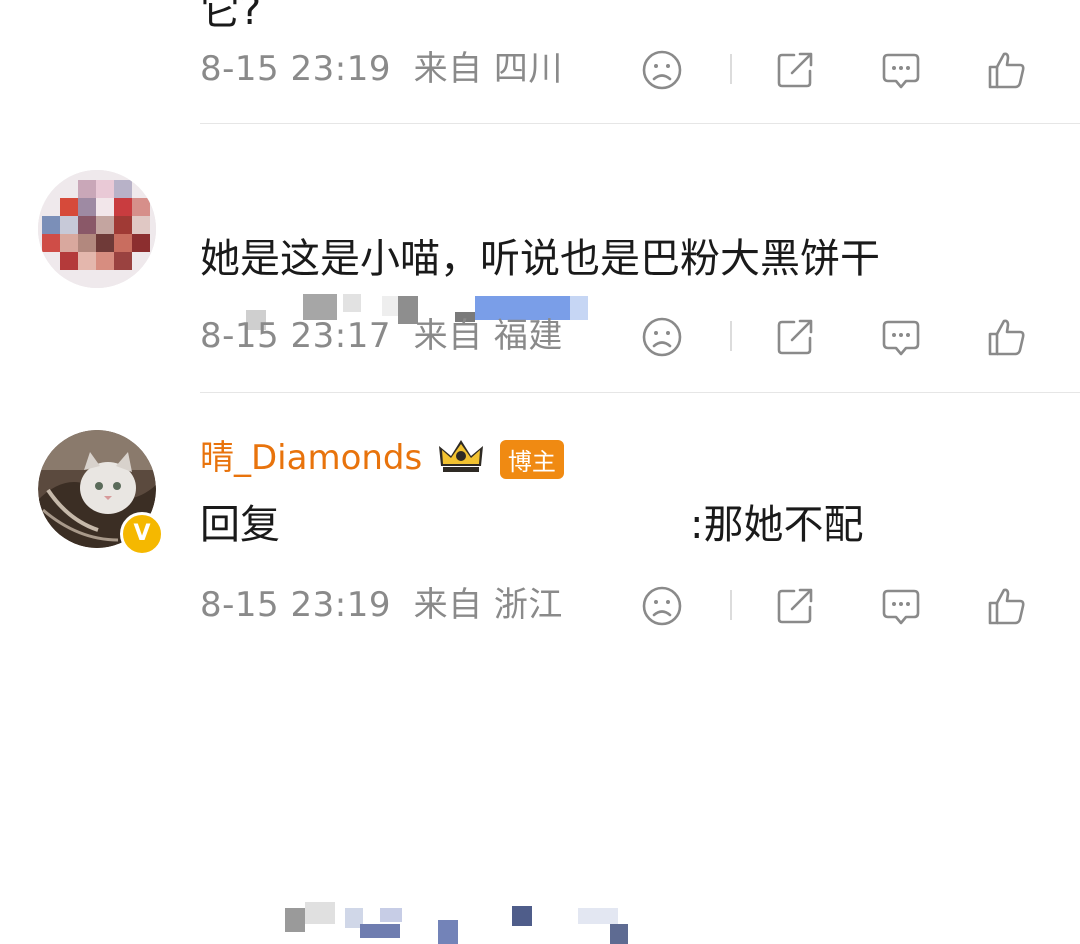  Describe the element at coordinates (97, 229) in the screenshot. I see `avatar` at that location.